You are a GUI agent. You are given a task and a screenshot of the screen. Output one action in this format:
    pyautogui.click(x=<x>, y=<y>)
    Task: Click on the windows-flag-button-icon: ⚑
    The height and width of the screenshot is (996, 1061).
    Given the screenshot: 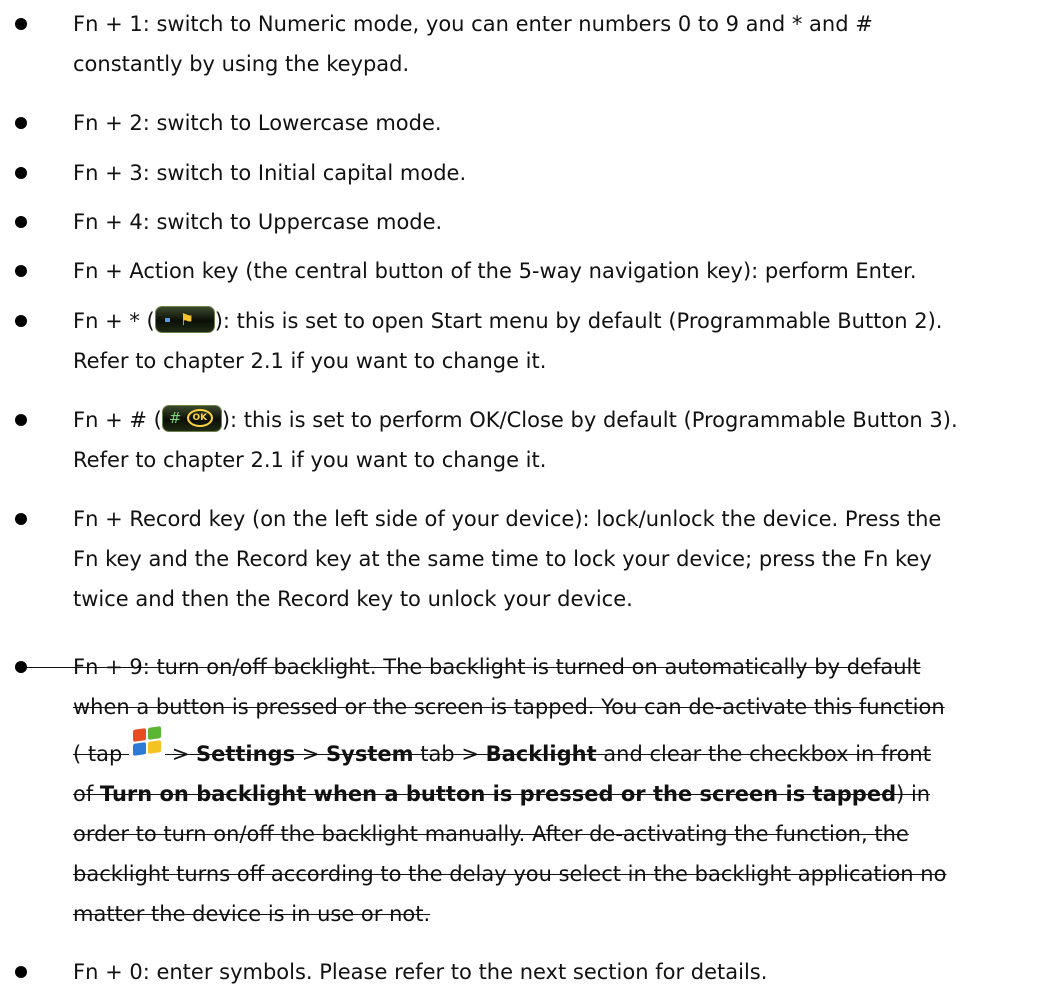 What is the action you would take?
    pyautogui.click(x=184, y=319)
    